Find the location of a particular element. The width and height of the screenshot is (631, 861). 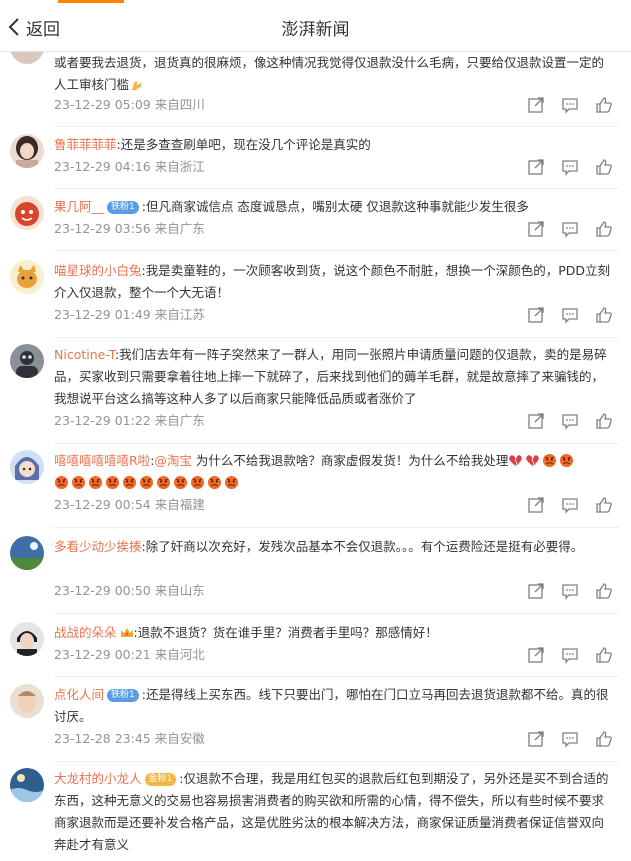

top-accent-line is located at coordinates (91, 1).